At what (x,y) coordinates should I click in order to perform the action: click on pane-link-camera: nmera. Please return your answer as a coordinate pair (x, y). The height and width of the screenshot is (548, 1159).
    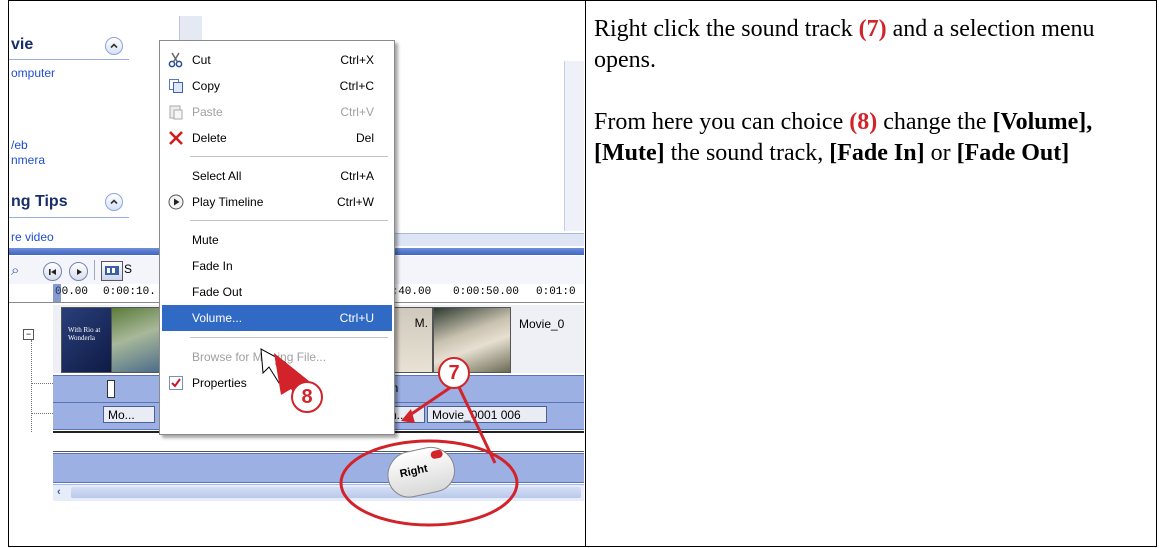
    Looking at the image, I should click on (28, 160).